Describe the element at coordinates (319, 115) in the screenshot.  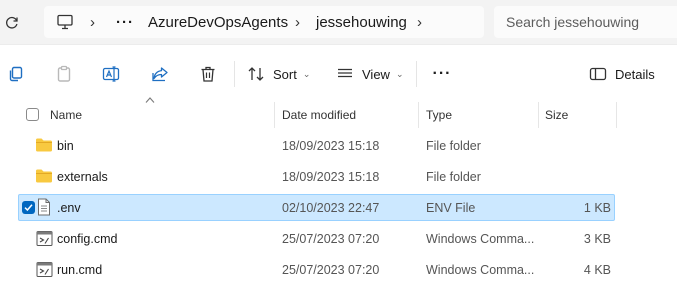
I see `column-header-date: Date modified` at that location.